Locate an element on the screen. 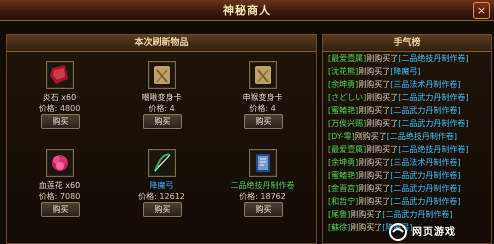 This screenshot has height=244, width=494. purchase-log-entry: [和哲宁]刚购买了[二品武力丹制作卷] is located at coordinates (394, 202).